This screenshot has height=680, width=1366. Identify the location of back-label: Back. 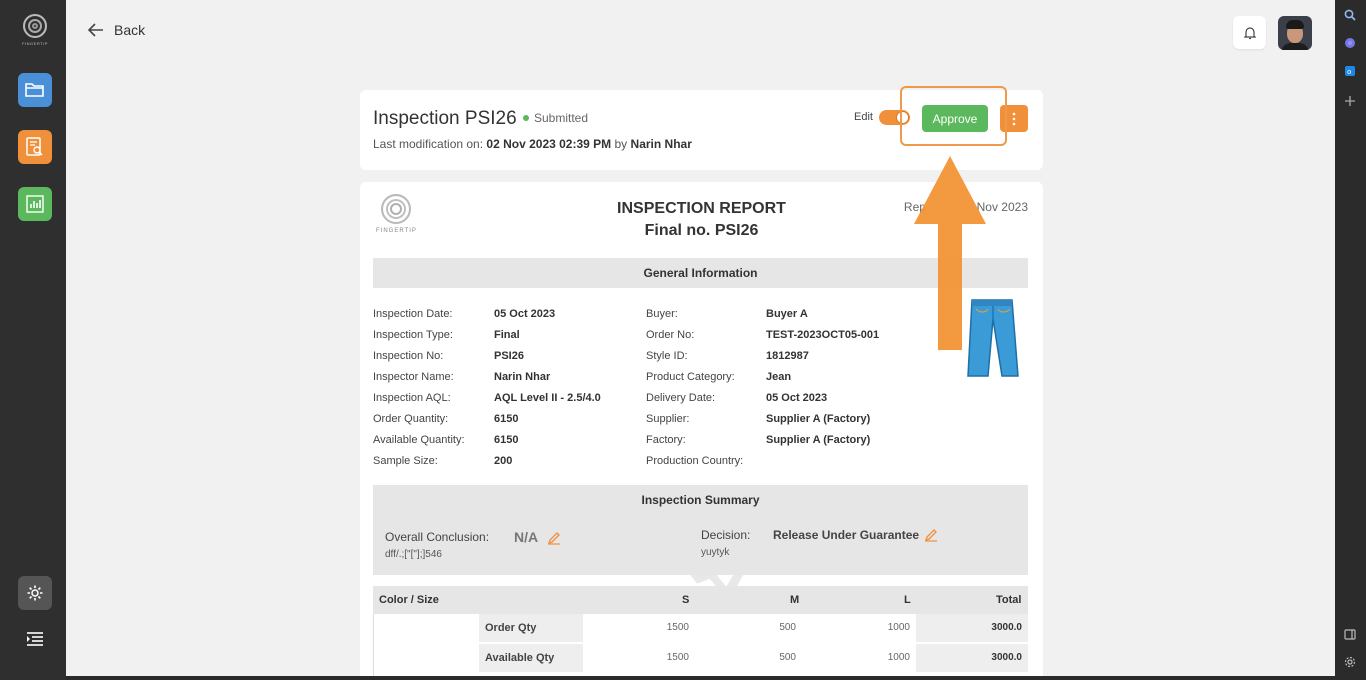
(130, 30).